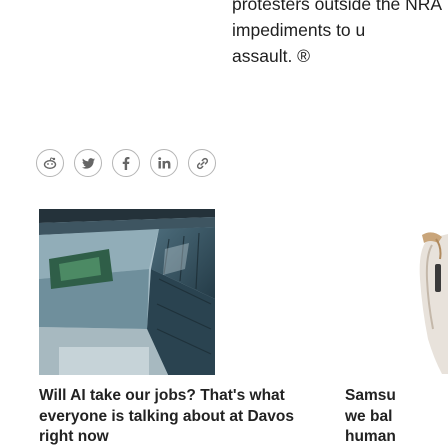  I want to click on office-building-photo, so click(127, 293).